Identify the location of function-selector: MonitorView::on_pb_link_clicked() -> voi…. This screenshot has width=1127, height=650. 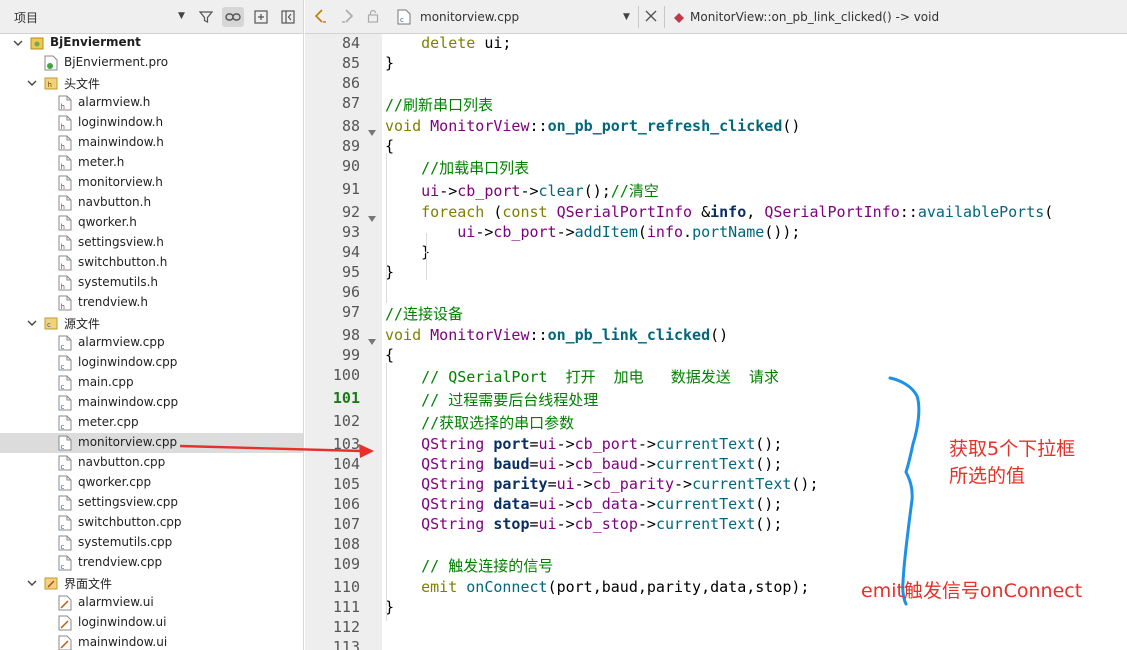
(814, 17).